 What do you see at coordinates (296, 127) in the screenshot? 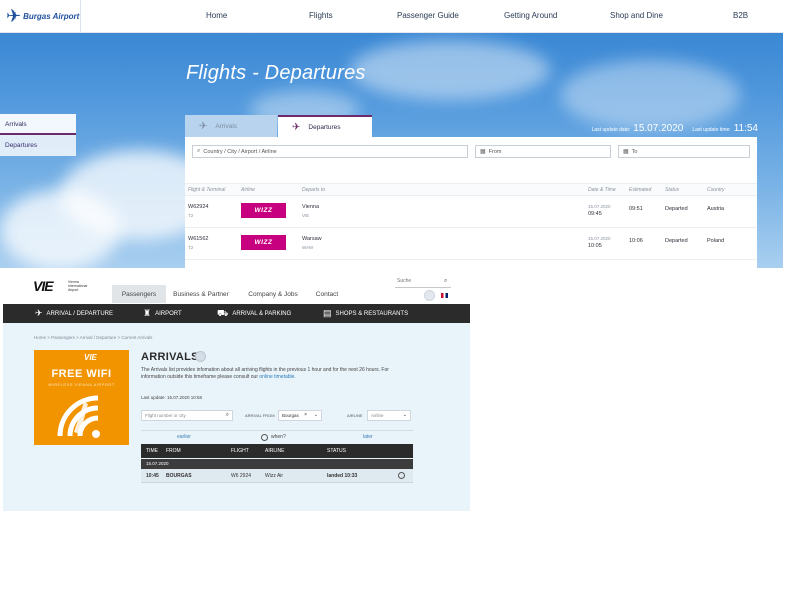
I see `plane-takeoff-icon: ✈` at bounding box center [296, 127].